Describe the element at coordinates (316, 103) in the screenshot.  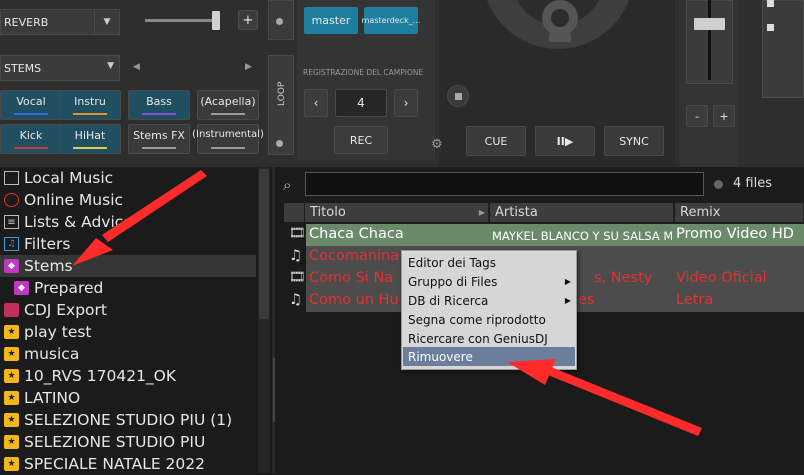
I see `sampler-prev-button: ‹` at that location.